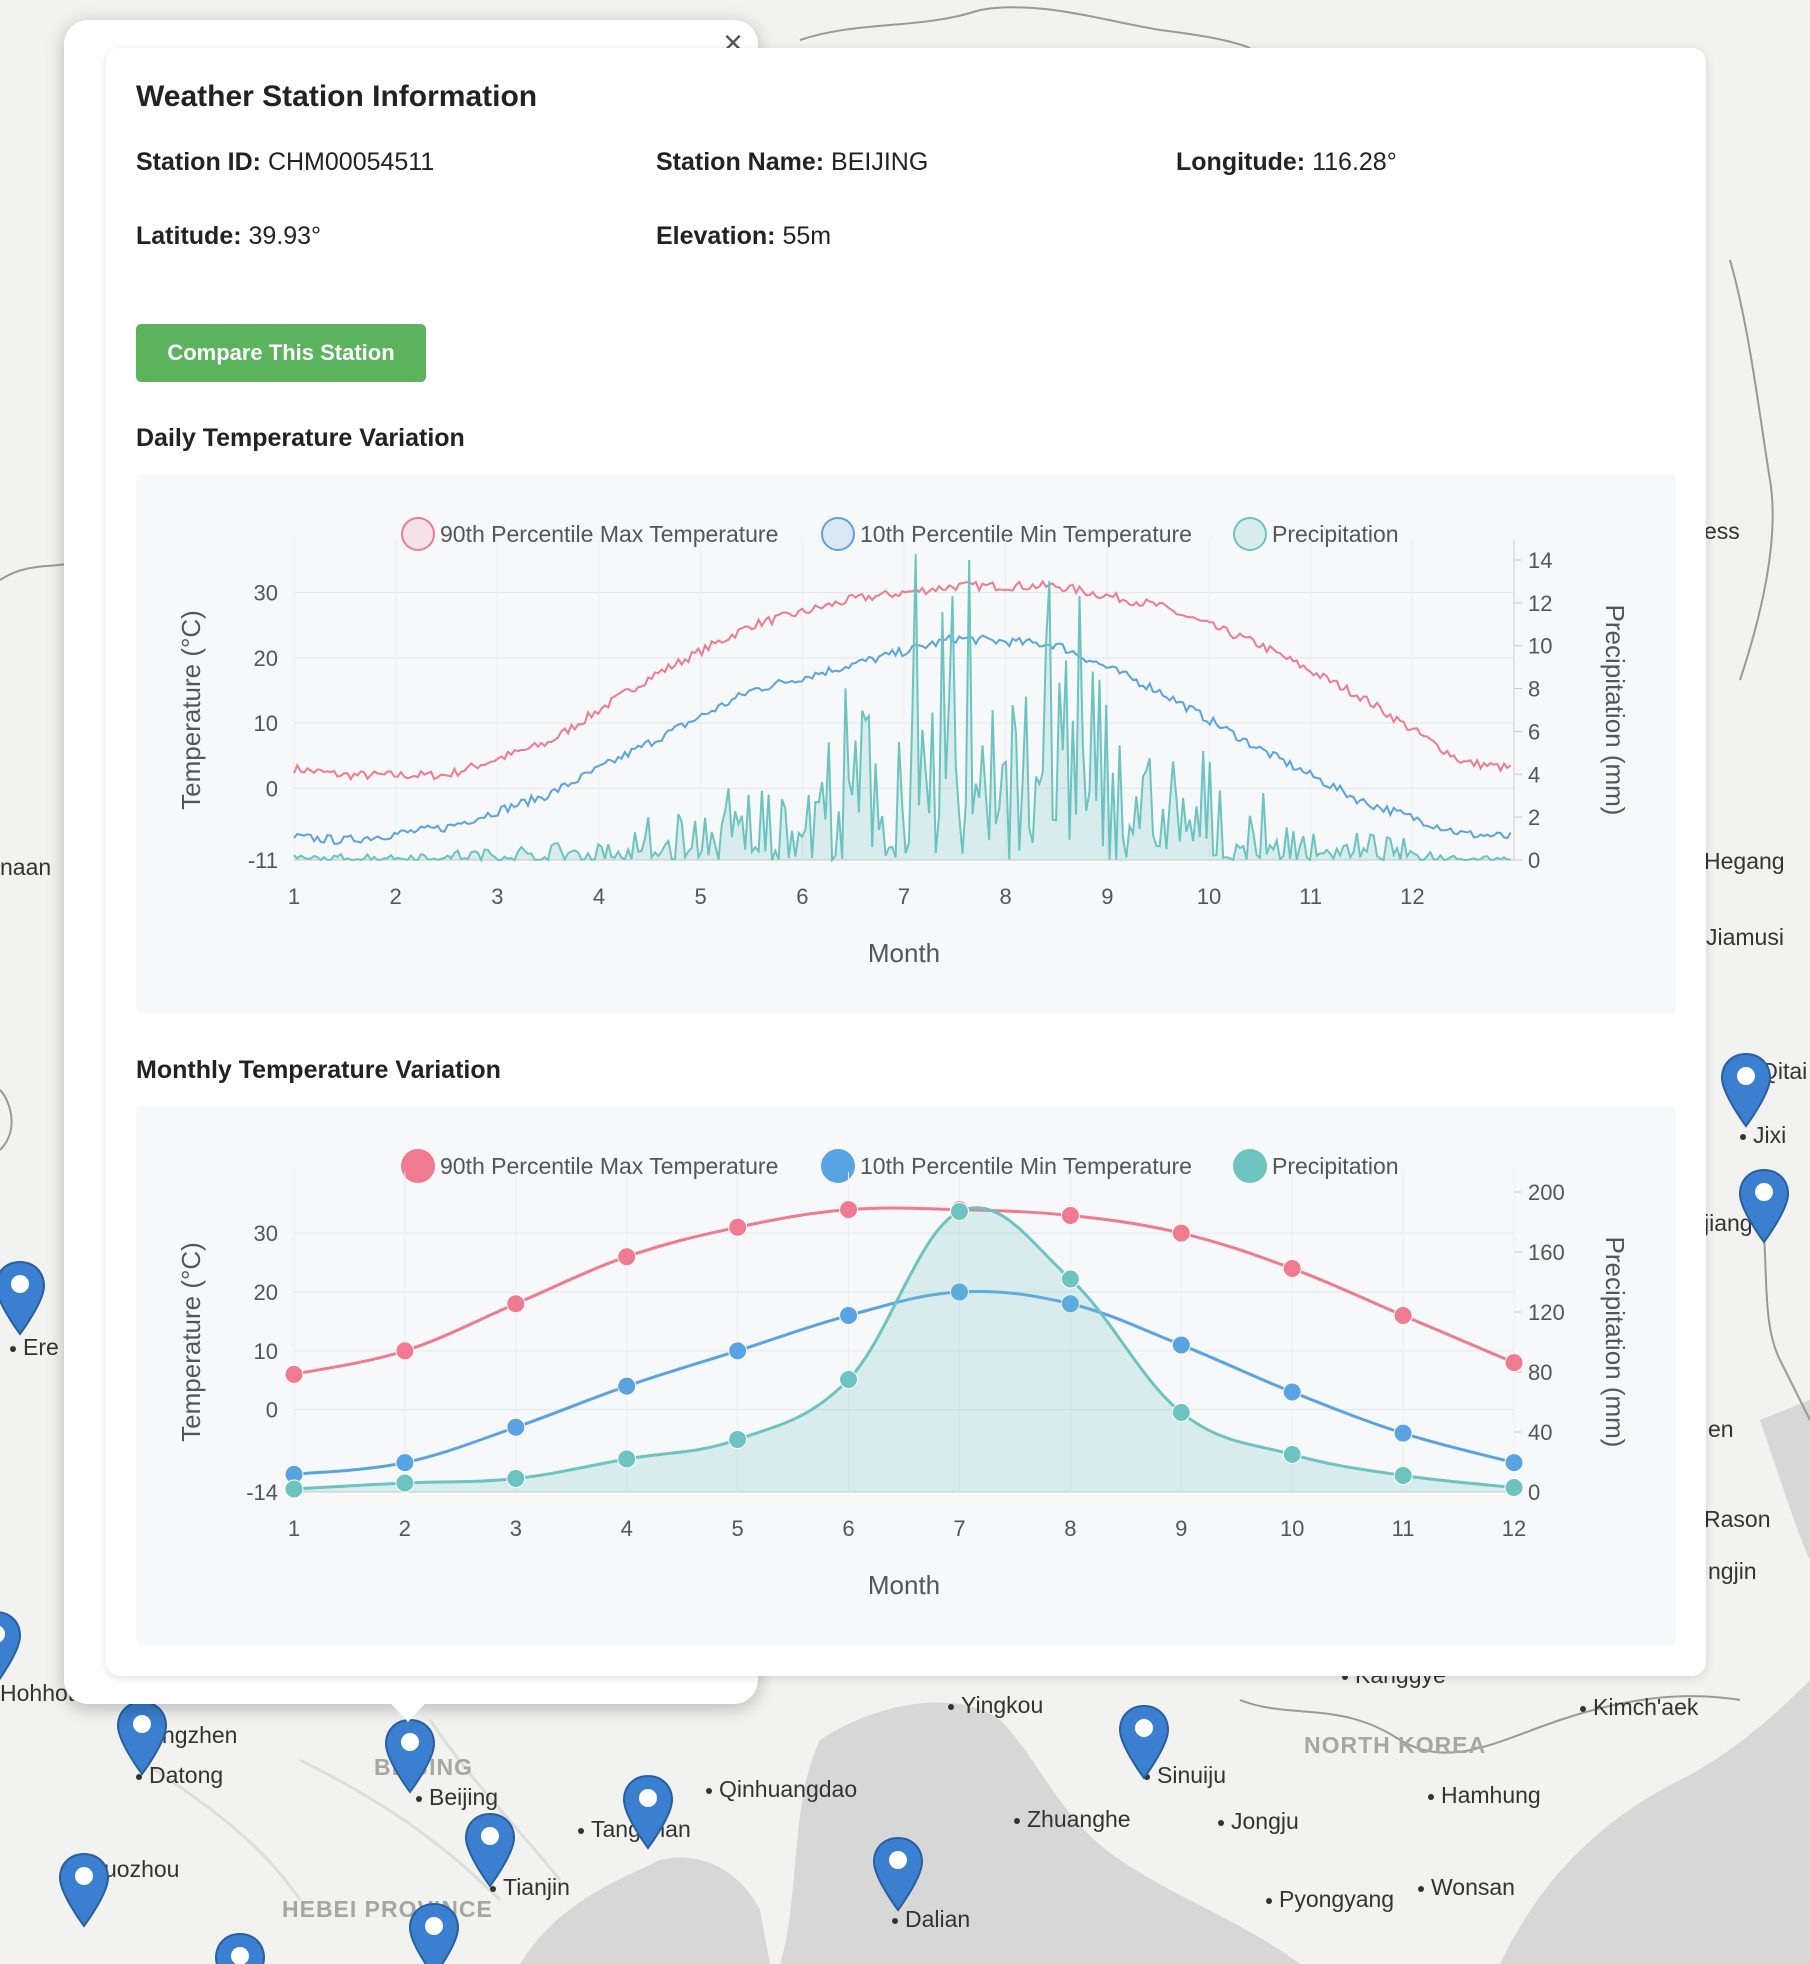 The width and height of the screenshot is (1810, 1964). Describe the element at coordinates (1546, 1252) in the screenshot. I see `y2-tick-label: 160` at that location.